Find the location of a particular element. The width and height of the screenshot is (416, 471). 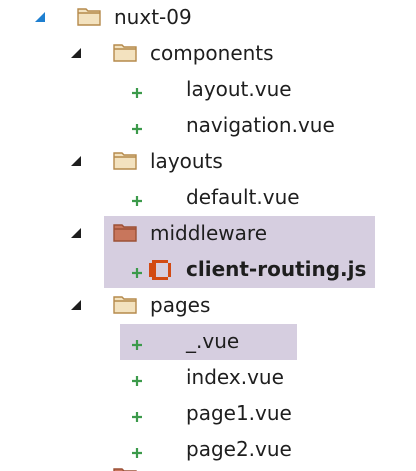

tree-row-client-routing-js: client-routing.js is located at coordinates (208, 270).